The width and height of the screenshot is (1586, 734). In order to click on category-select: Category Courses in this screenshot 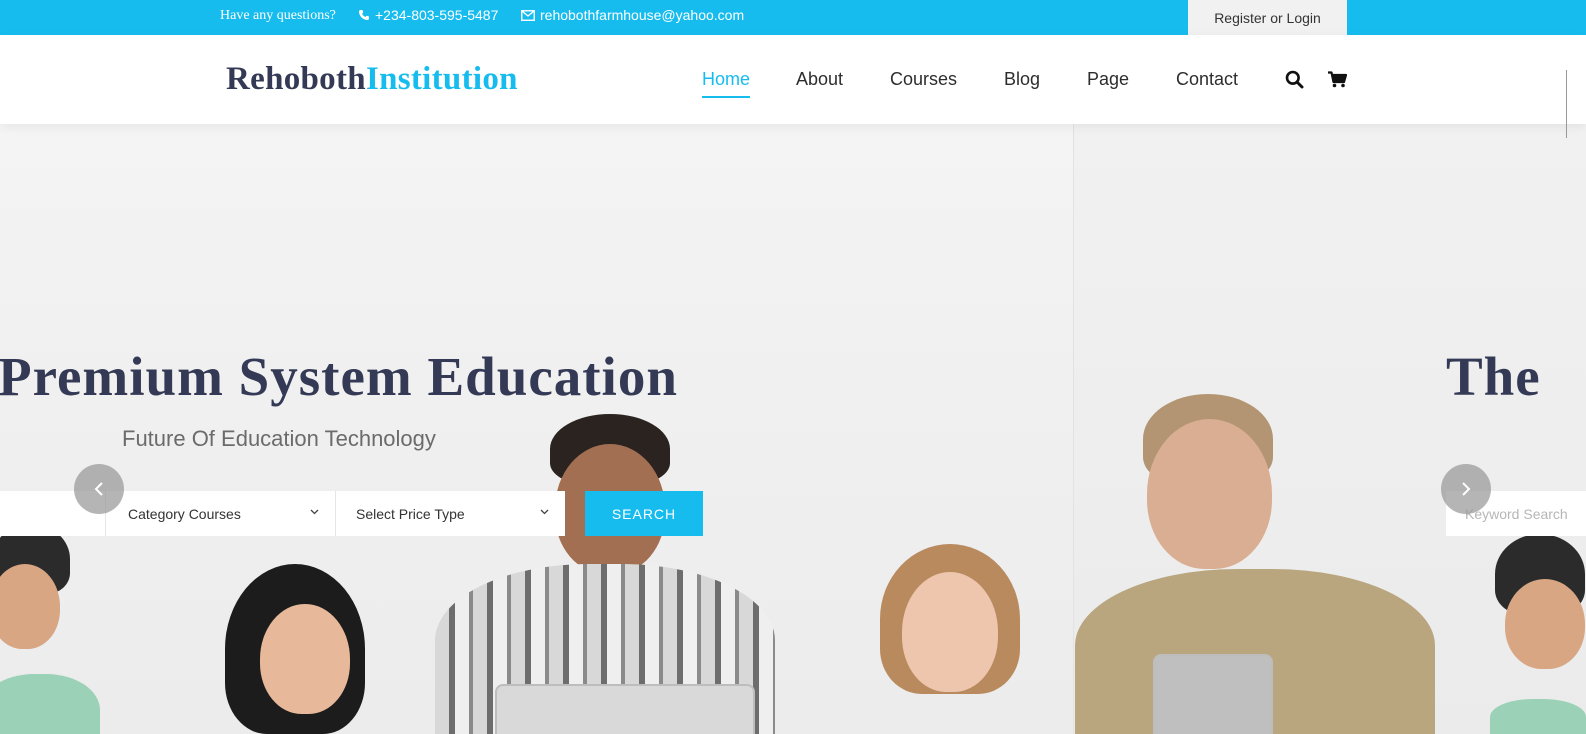, I will do `click(221, 513)`.